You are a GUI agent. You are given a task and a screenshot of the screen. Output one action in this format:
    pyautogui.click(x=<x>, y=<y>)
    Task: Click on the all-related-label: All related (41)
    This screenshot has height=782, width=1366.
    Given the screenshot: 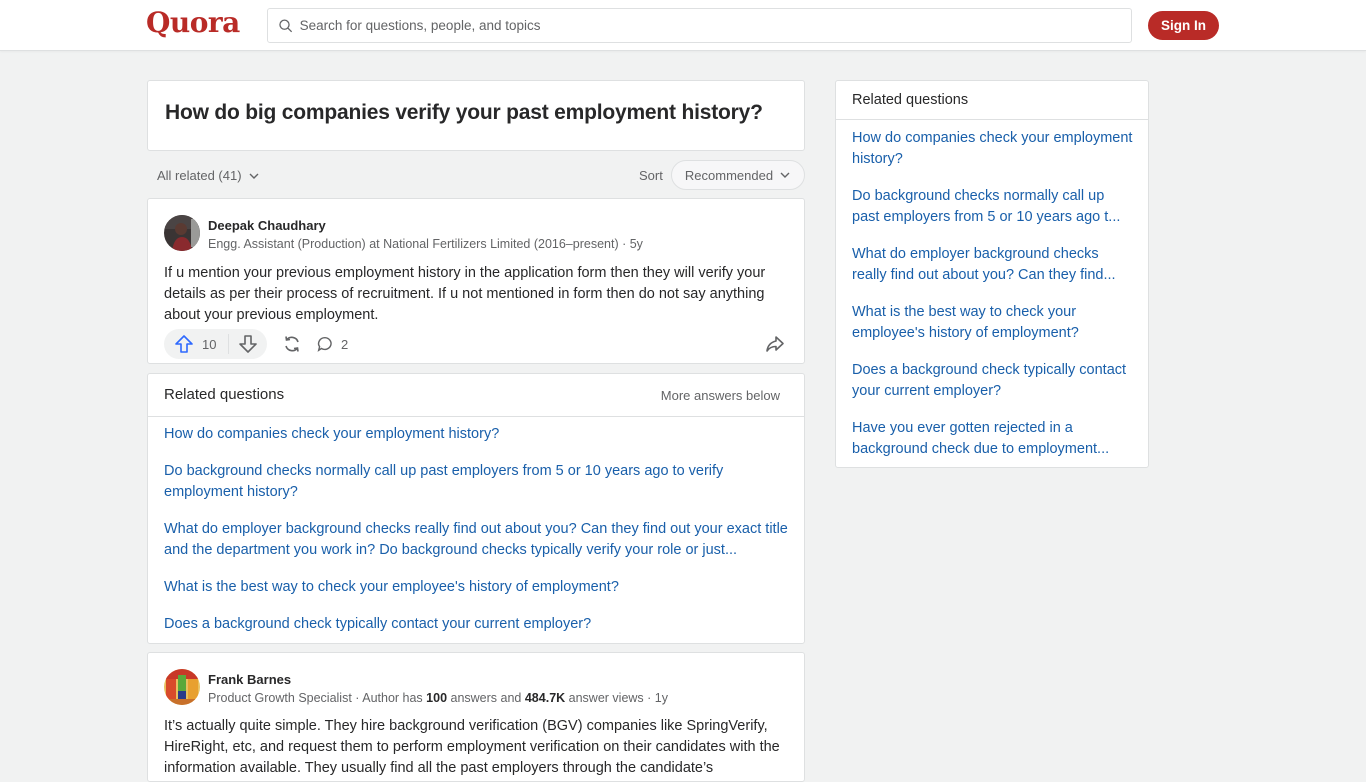 What is the action you would take?
    pyautogui.click(x=199, y=175)
    